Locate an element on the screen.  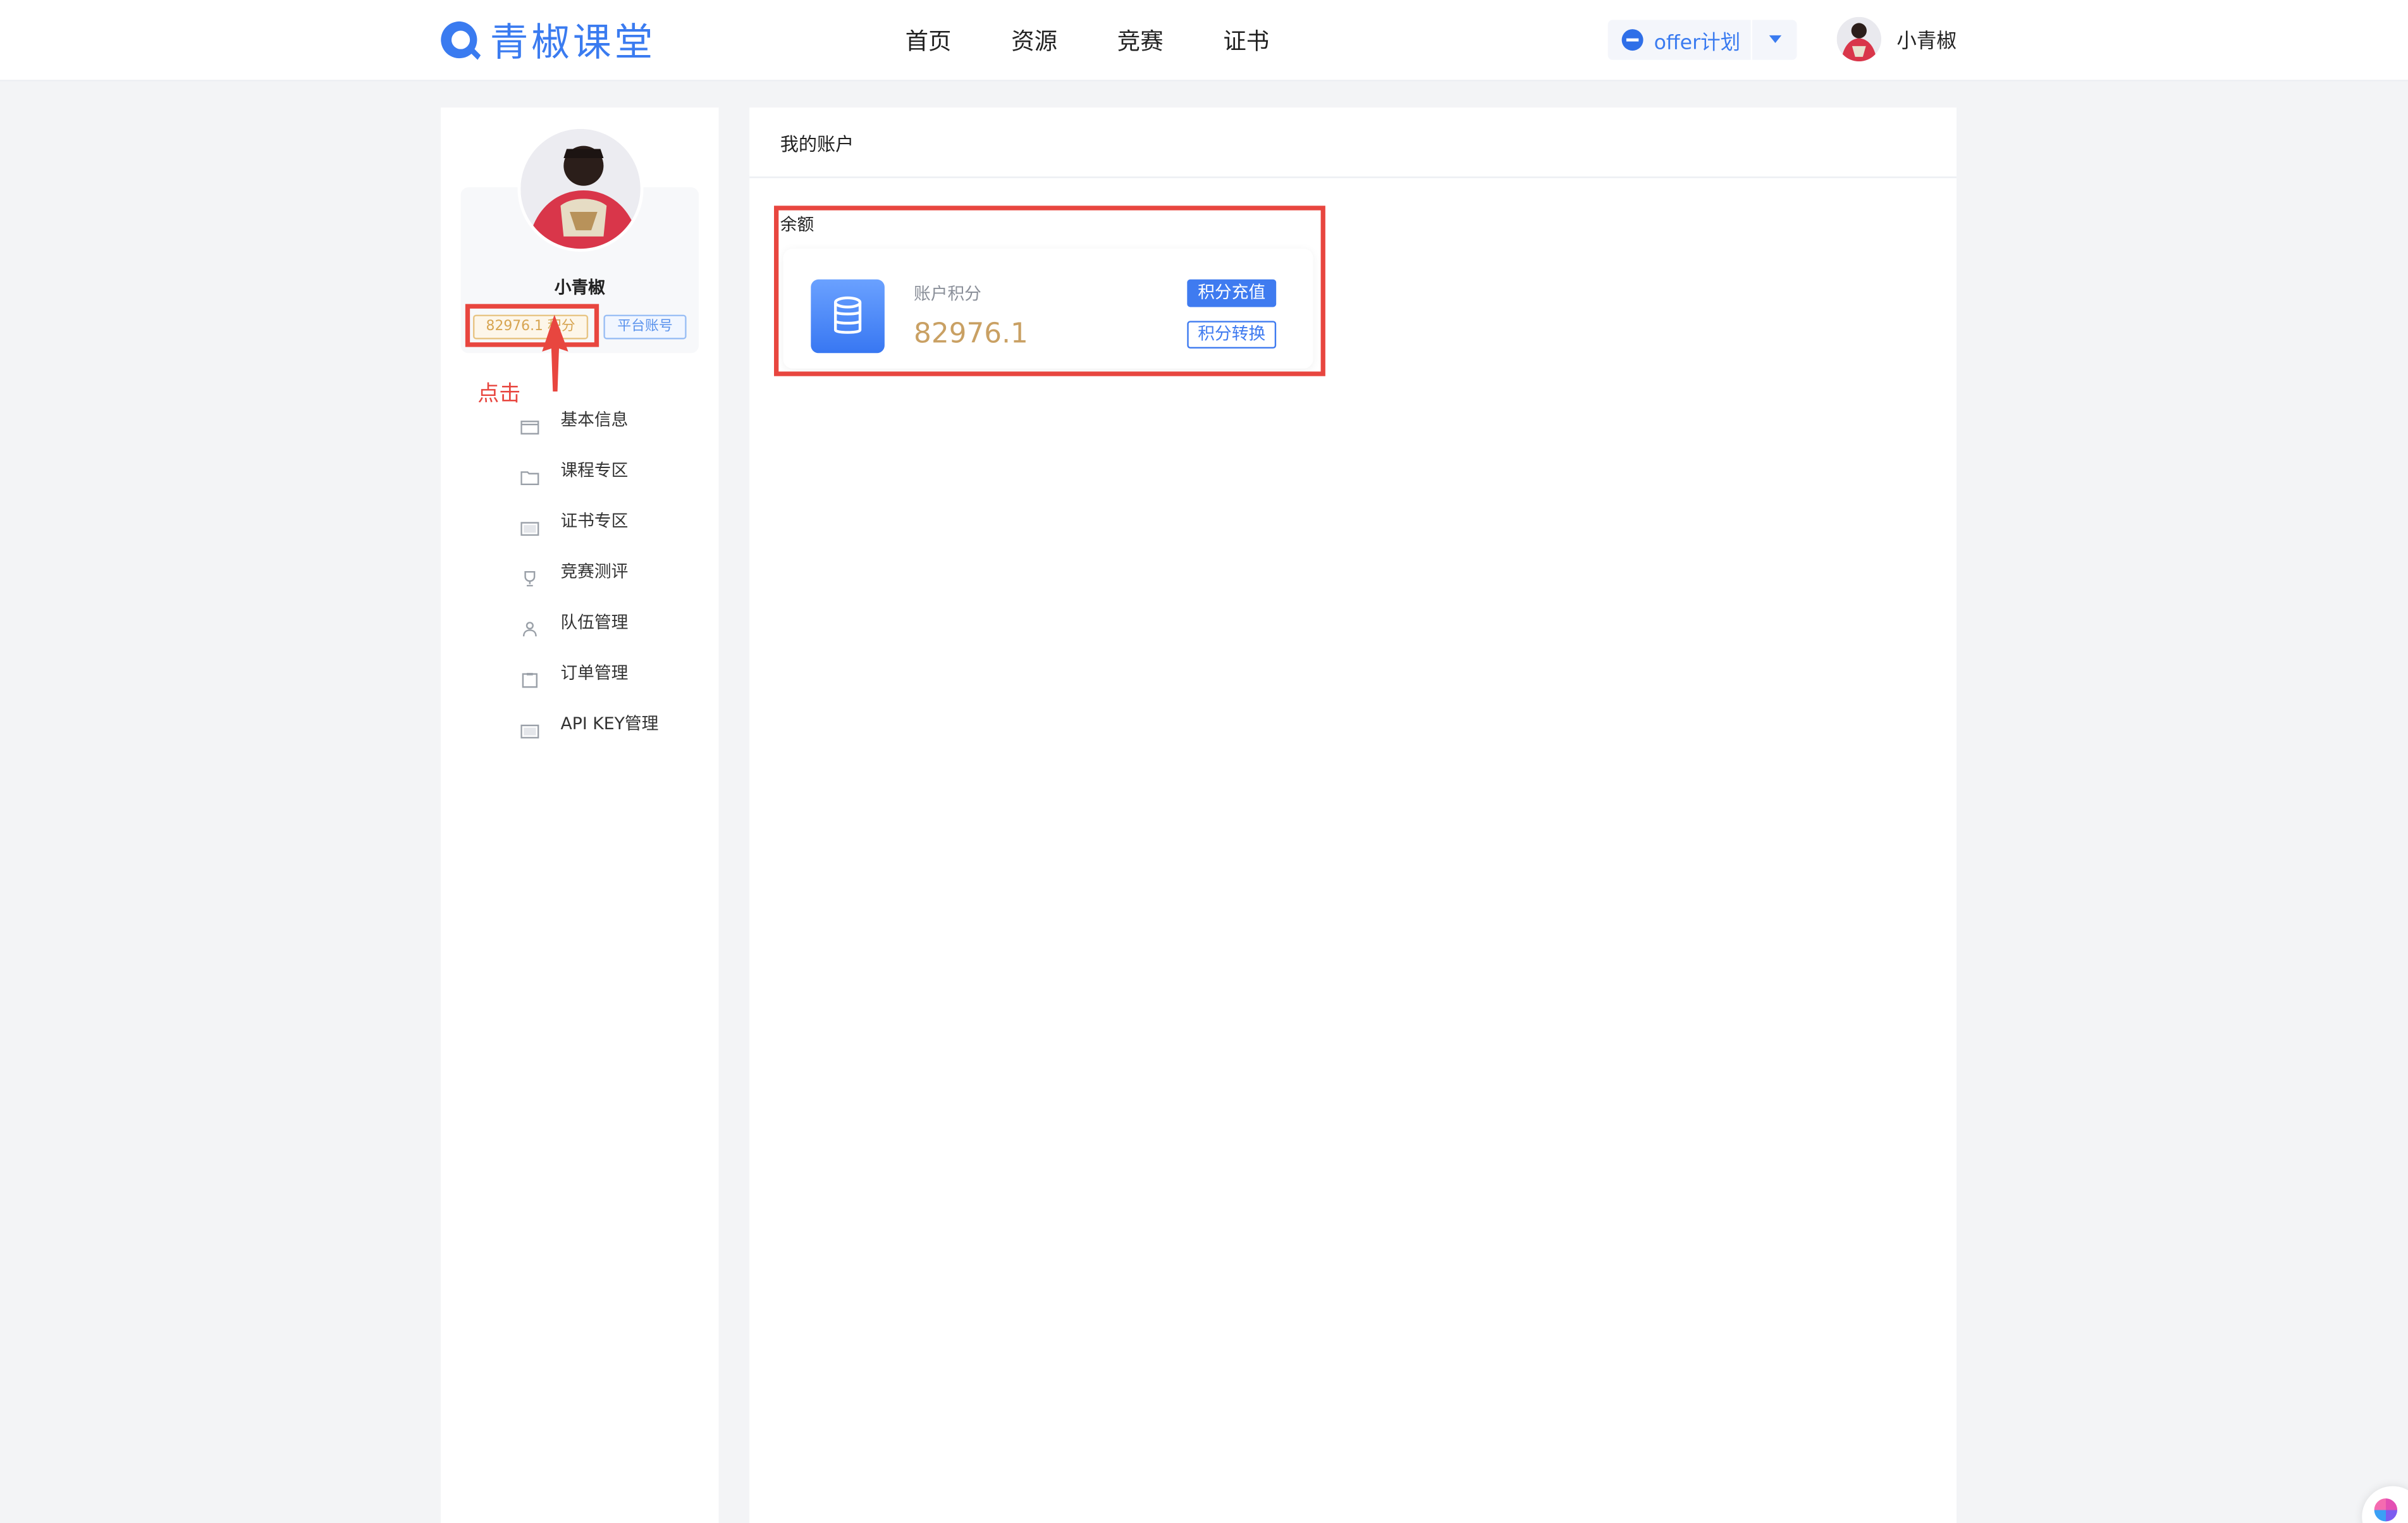
sidebar-item-basic-info: 基本信息 is located at coordinates (589, 418).